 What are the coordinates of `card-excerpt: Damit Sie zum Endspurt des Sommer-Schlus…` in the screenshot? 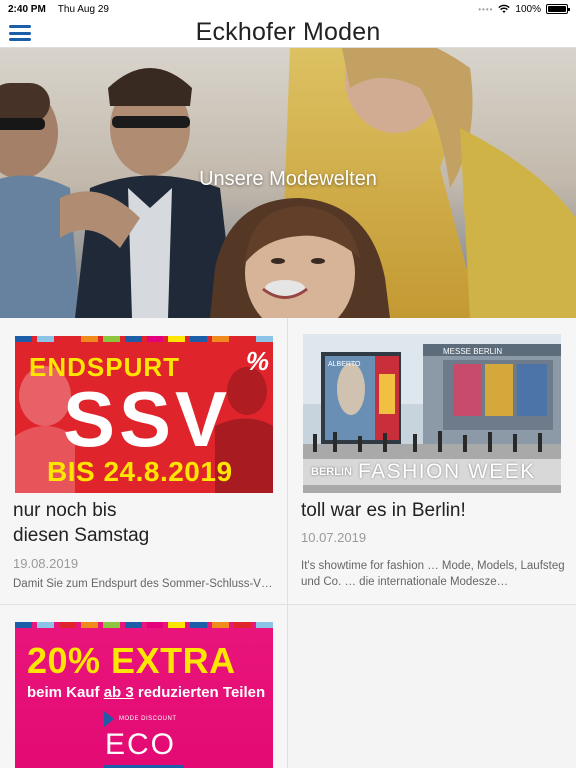 It's located at (143, 584).